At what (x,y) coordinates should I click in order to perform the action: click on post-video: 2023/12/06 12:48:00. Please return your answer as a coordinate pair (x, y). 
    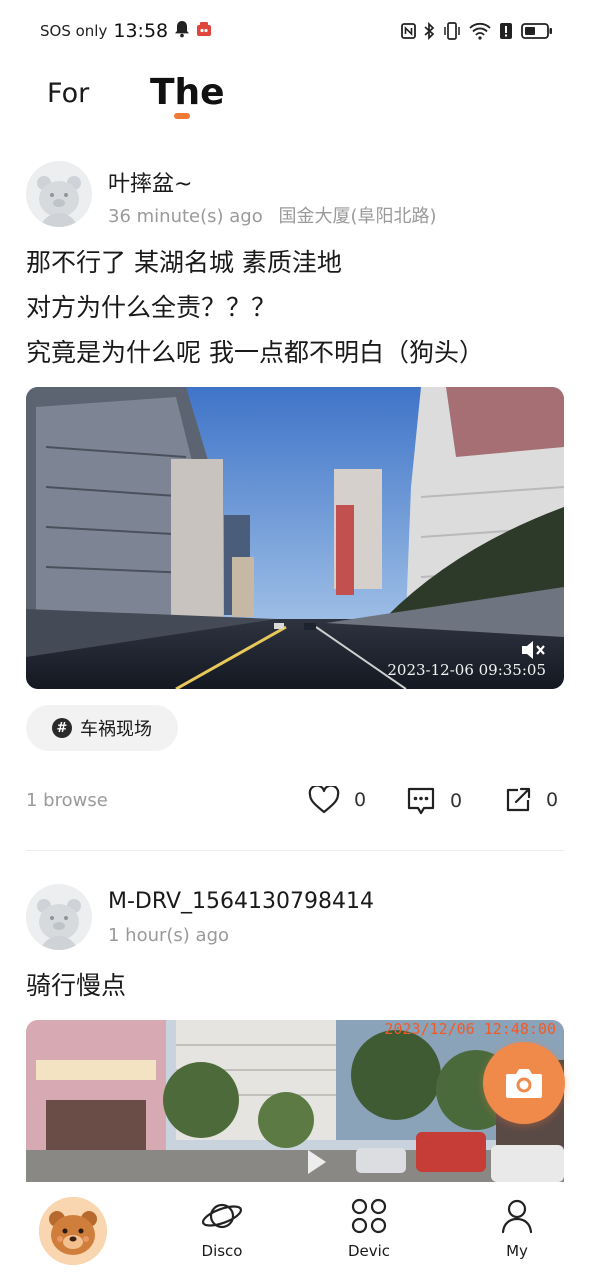
    Looking at the image, I should click on (295, 1101).